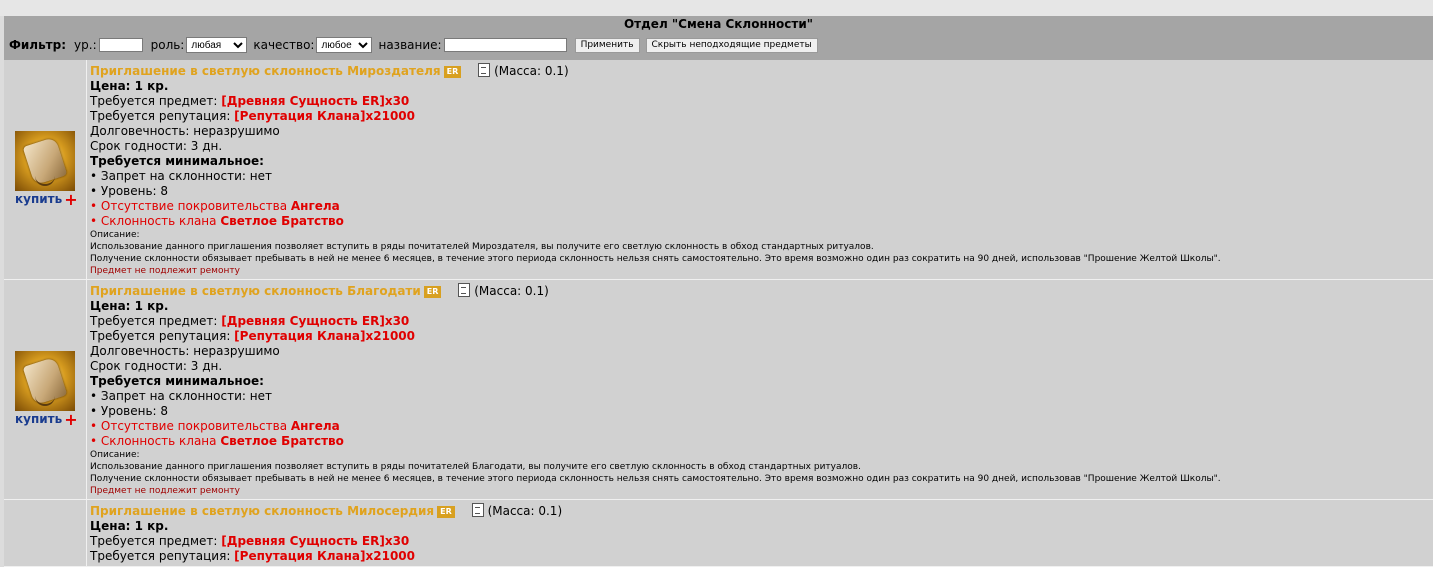  Describe the element at coordinates (410, 45) in the screenshot. I see `name-label: название:` at that location.